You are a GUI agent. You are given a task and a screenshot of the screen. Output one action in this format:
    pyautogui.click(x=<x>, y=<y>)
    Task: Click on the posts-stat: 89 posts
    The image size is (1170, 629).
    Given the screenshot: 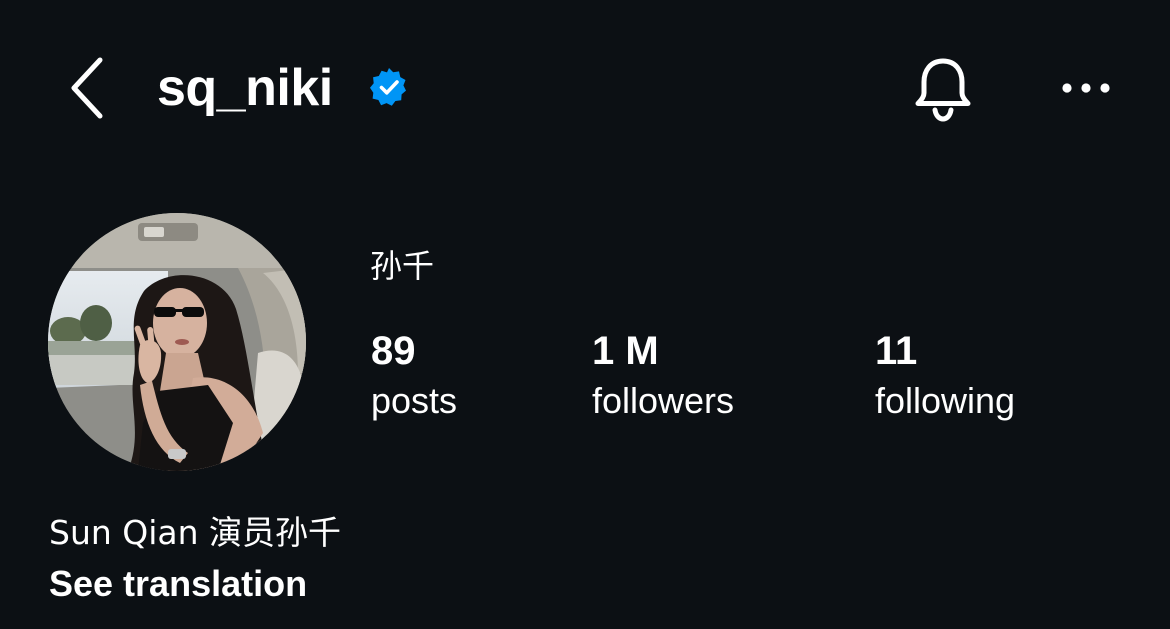 What is the action you would take?
    pyautogui.click(x=414, y=375)
    